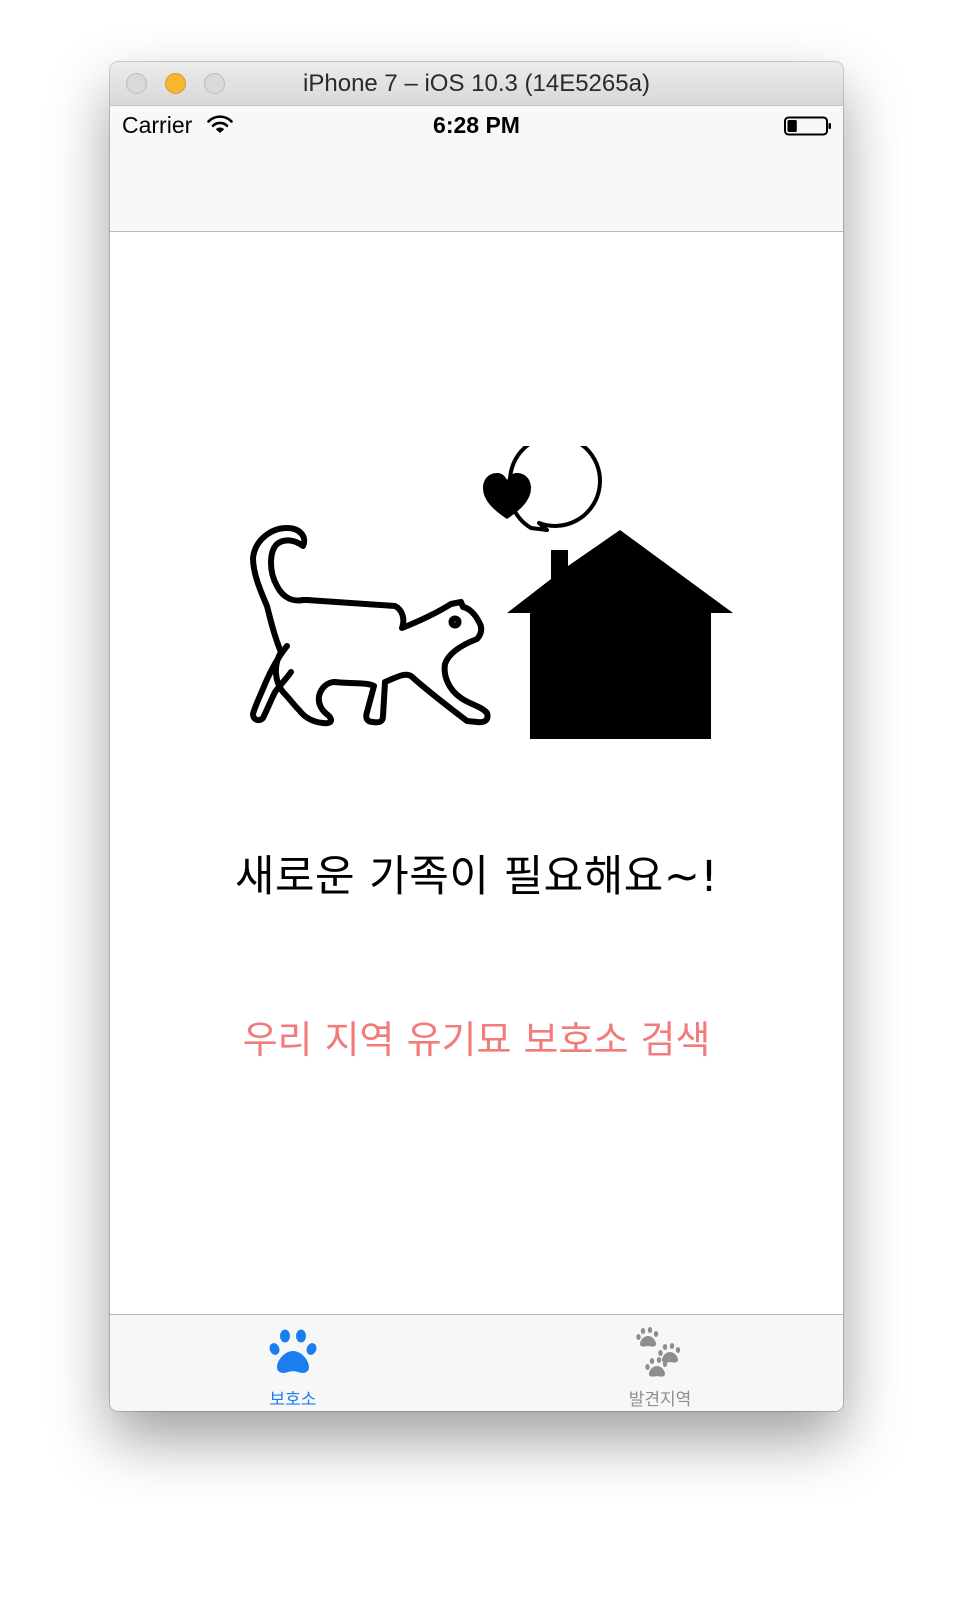 Image resolution: width=974 pixels, height=1602 pixels. I want to click on navigation-bar: Carrier 6:28 PM, so click(476, 169).